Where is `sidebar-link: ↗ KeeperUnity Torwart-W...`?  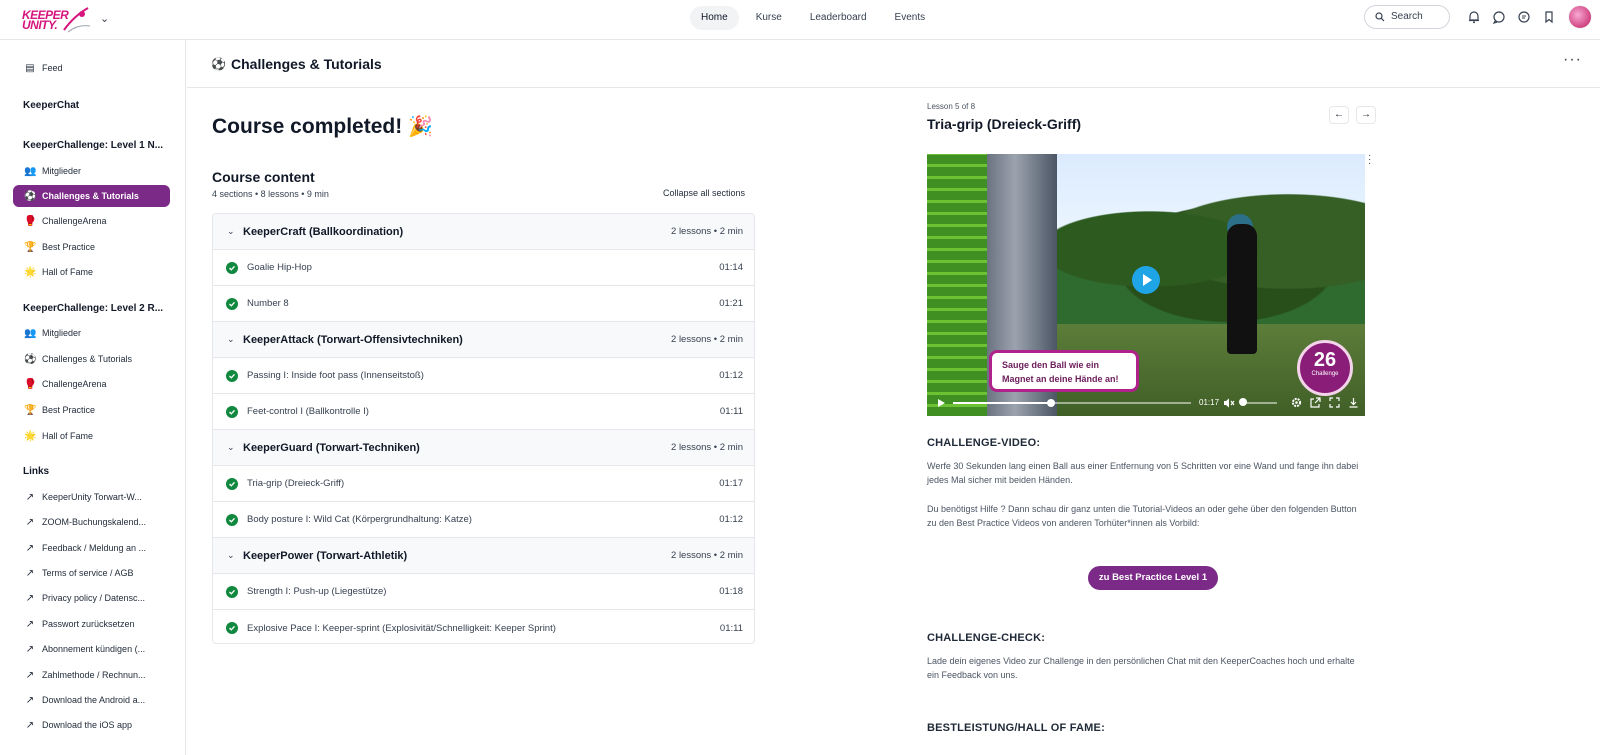 sidebar-link: ↗ KeeperUnity Torwart-W... is located at coordinates (91, 497).